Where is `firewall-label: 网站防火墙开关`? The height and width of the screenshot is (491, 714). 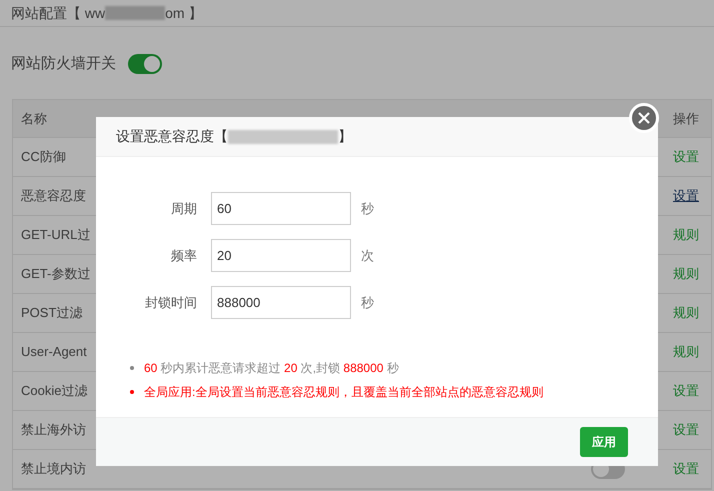 firewall-label: 网站防火墙开关 is located at coordinates (63, 64).